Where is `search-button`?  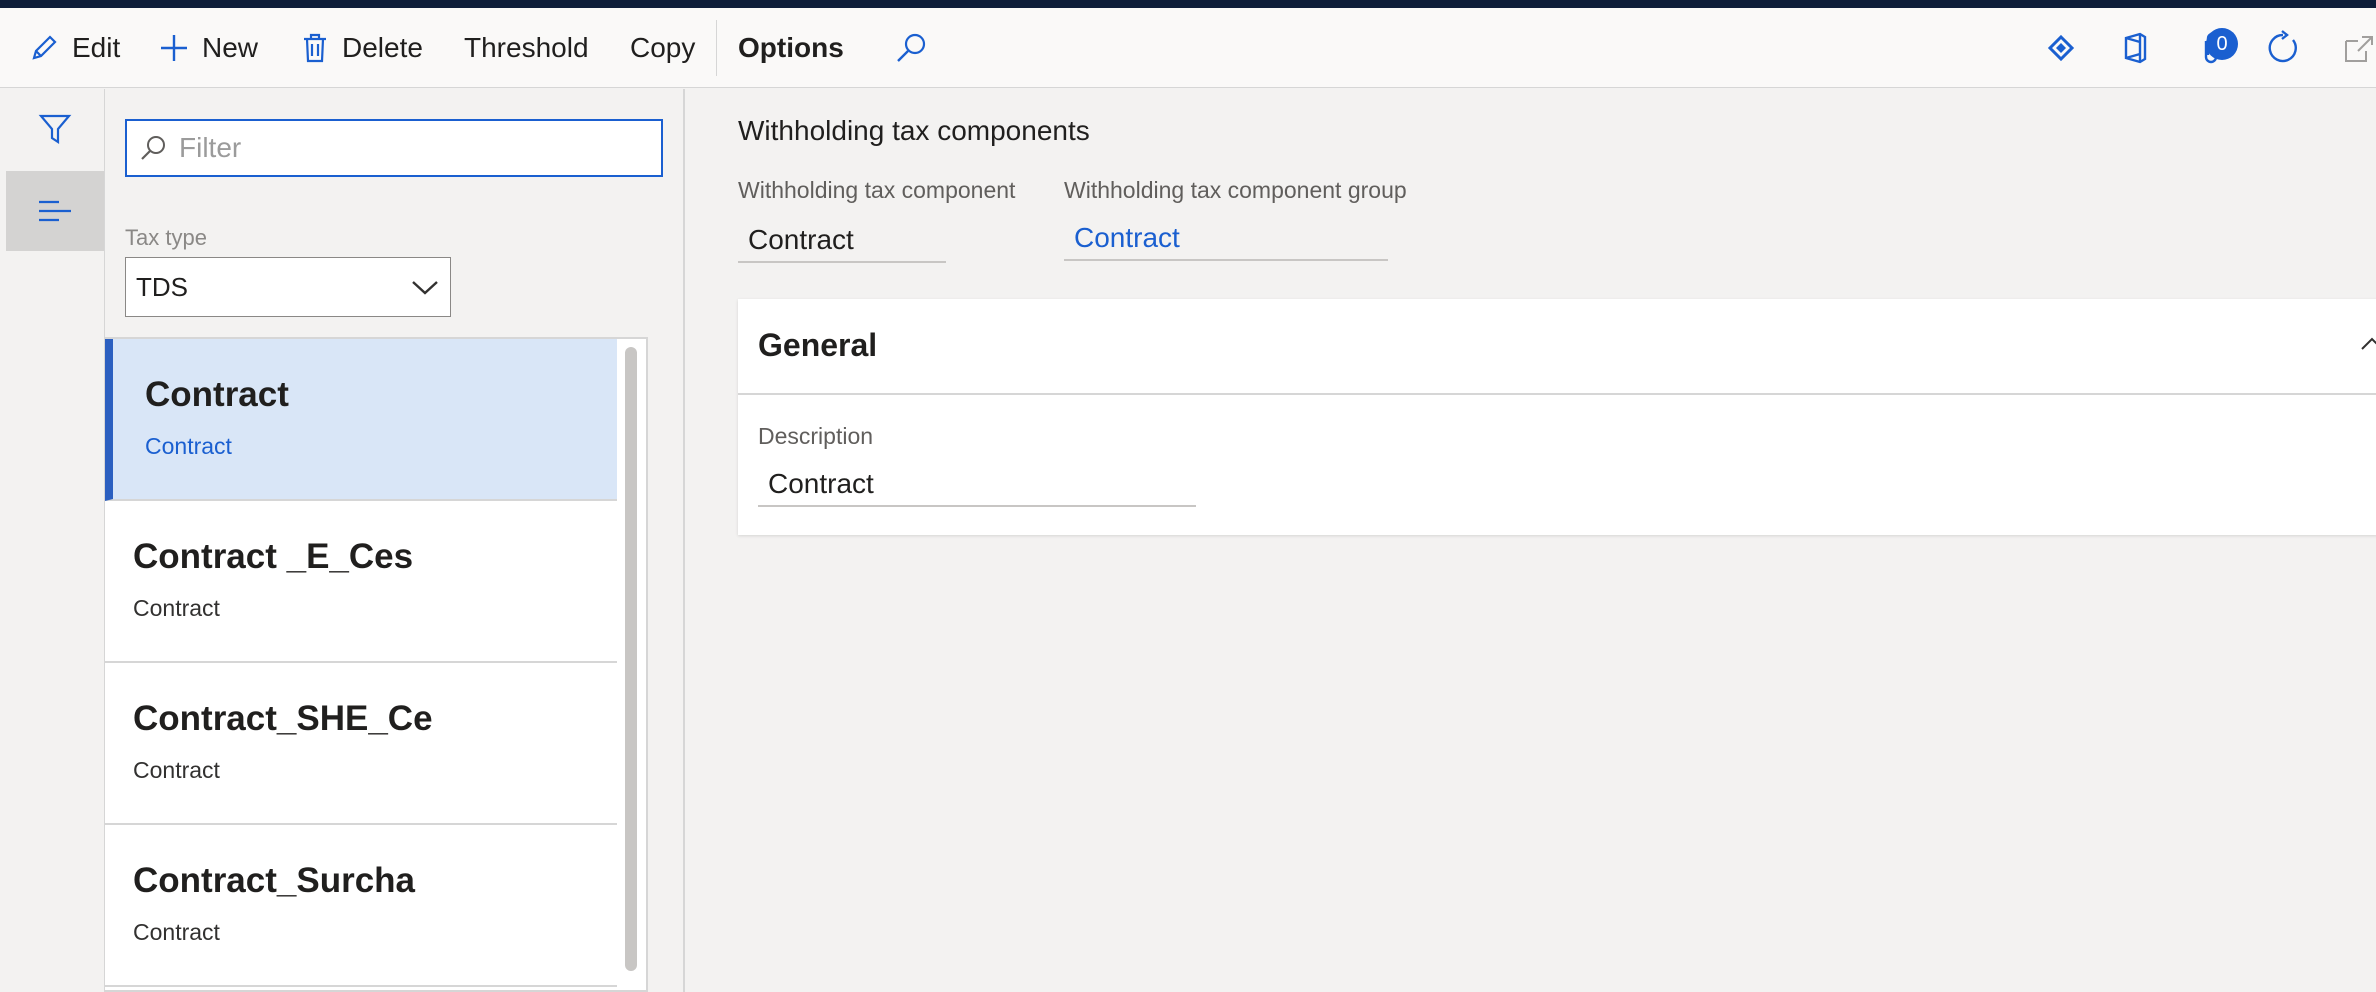
search-button is located at coordinates (917, 48).